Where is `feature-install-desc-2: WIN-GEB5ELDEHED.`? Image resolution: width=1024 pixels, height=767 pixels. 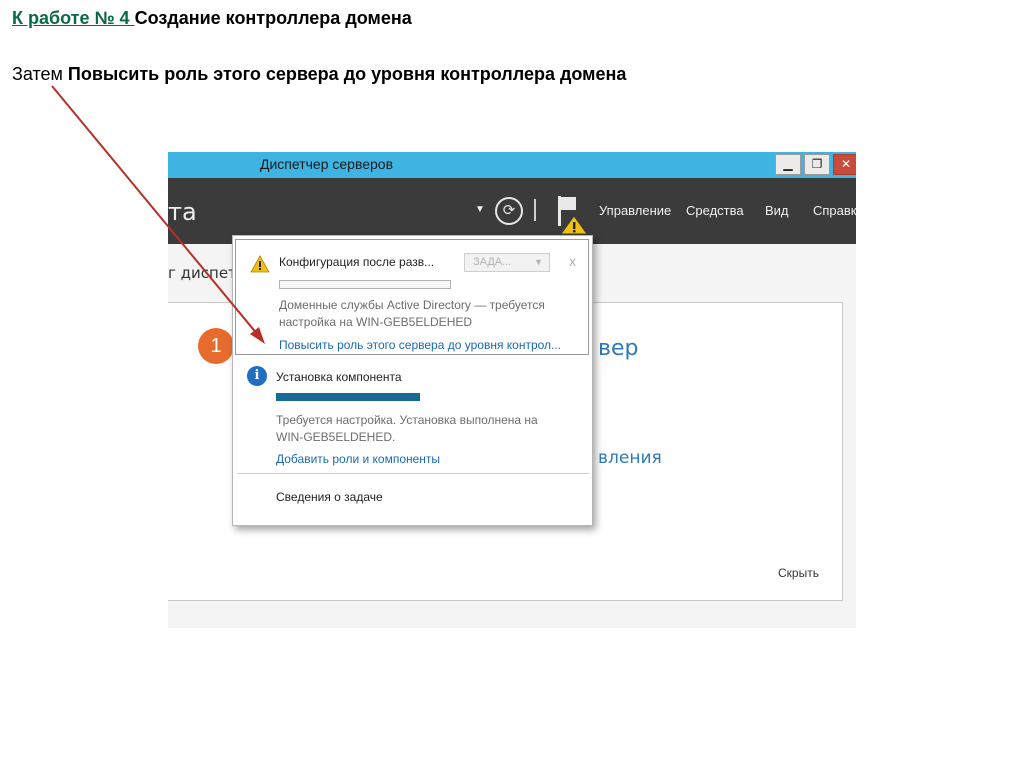 feature-install-desc-2: WIN-GEB5ELDEHED. is located at coordinates (336, 437).